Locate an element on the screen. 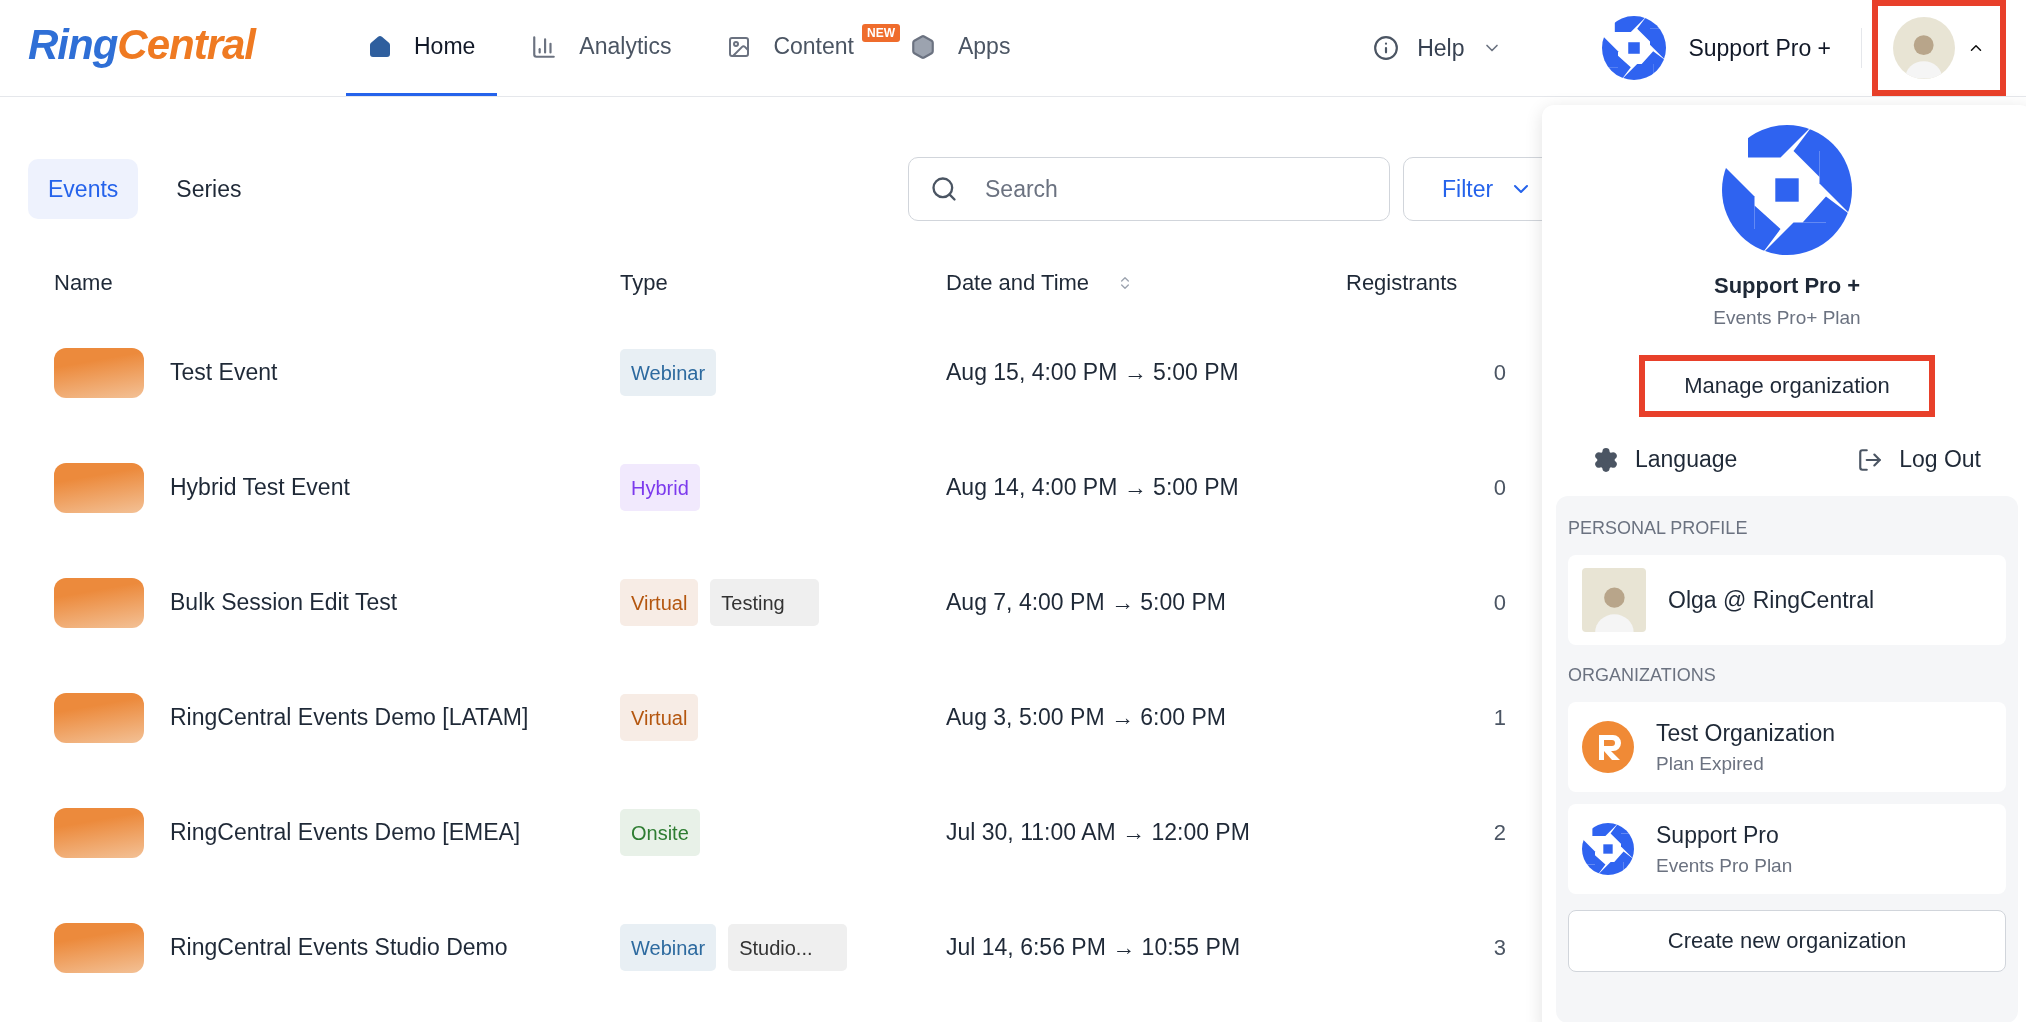 The height and width of the screenshot is (1022, 2026). profile-name: Olga @ RingCentral is located at coordinates (1771, 600).